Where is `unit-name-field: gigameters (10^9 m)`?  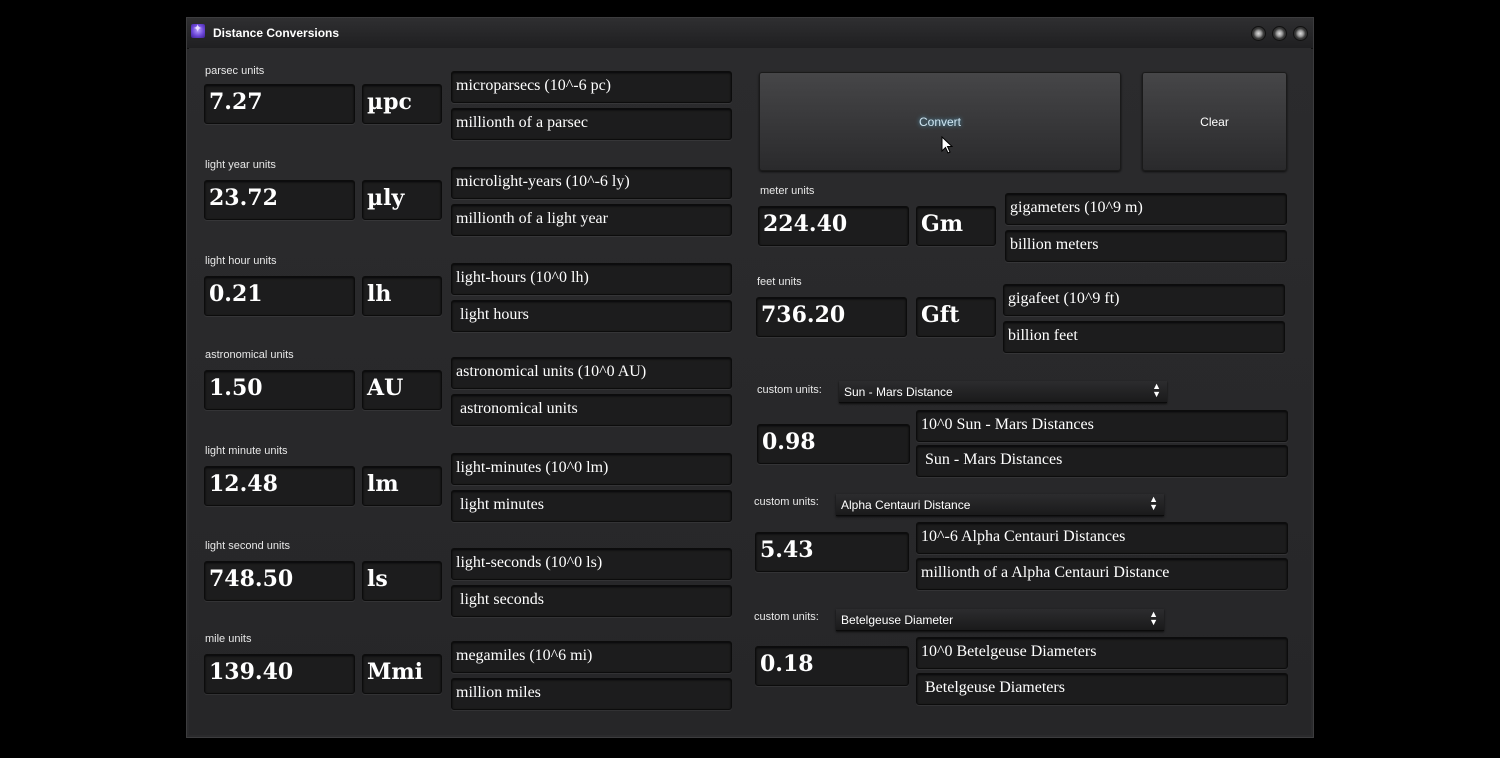 unit-name-field: gigameters (10^9 m) is located at coordinates (1146, 209).